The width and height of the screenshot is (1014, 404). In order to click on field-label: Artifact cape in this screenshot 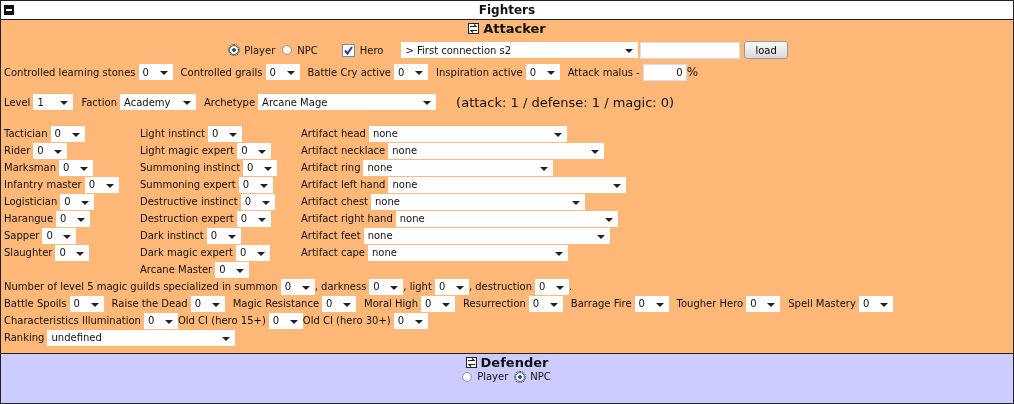, I will do `click(333, 252)`.